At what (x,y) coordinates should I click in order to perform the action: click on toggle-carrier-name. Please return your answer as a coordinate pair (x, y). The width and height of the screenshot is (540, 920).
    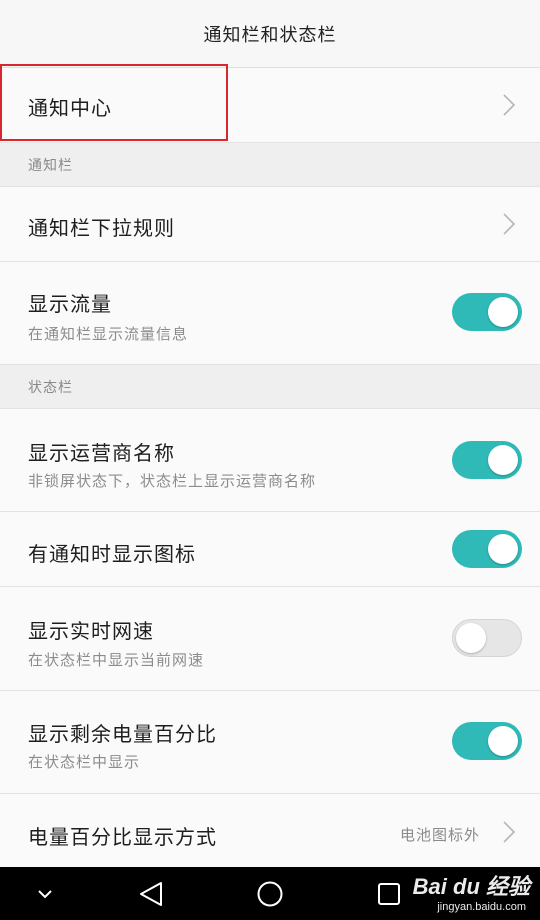
    Looking at the image, I should click on (487, 460).